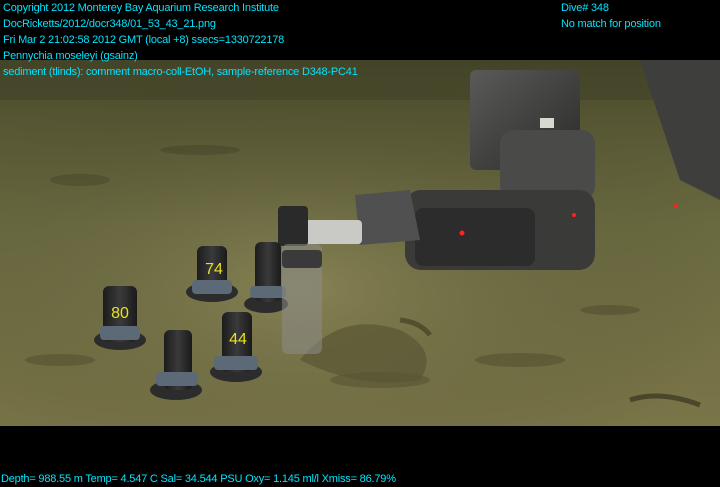 The height and width of the screenshot is (487, 720). What do you see at coordinates (611, 16) in the screenshot?
I see `dive-info: Dive# 348 No match for position` at bounding box center [611, 16].